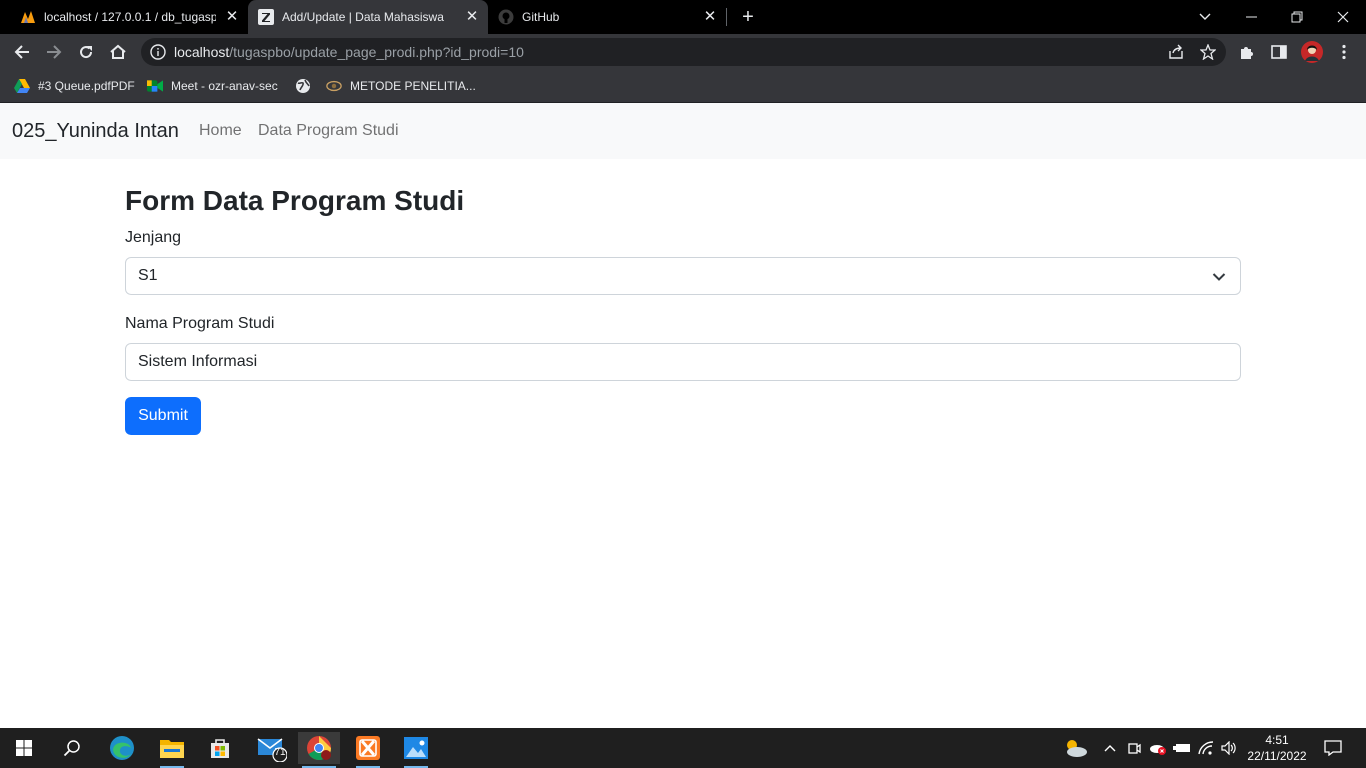  Describe the element at coordinates (683, 276) in the screenshot. I see `jenjang-select: S1` at that location.